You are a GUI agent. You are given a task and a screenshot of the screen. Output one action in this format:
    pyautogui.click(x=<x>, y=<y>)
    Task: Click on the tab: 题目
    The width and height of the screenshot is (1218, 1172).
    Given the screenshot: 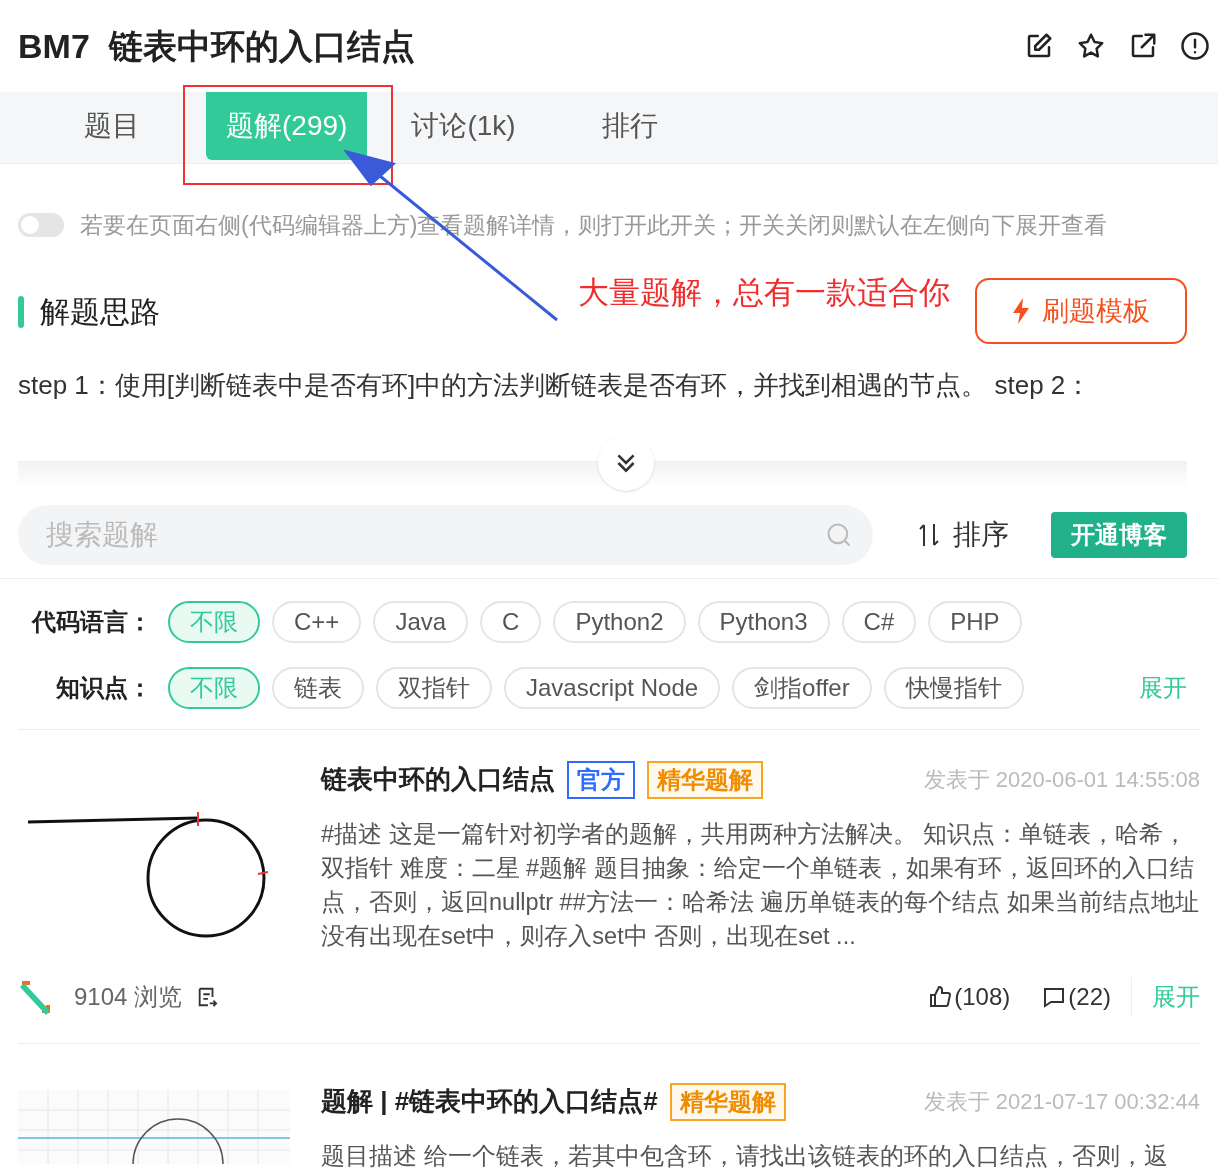 What is the action you would take?
    pyautogui.click(x=112, y=126)
    